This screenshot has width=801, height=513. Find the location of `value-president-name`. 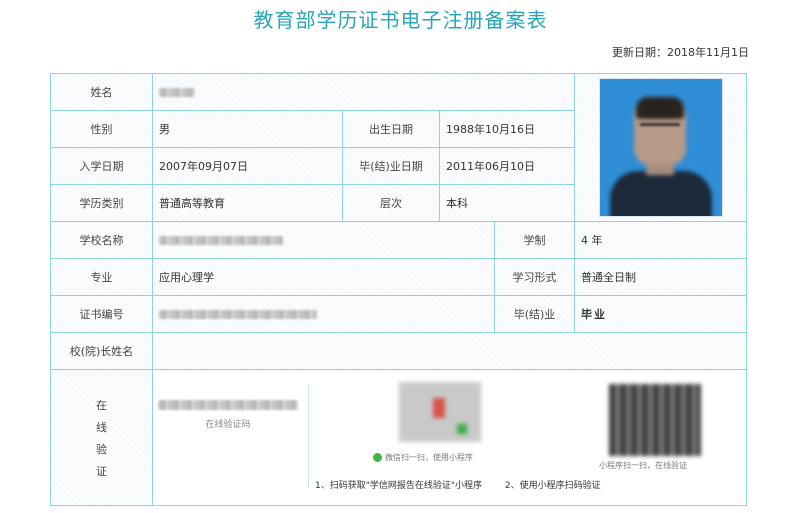

value-president-name is located at coordinates (449, 351).